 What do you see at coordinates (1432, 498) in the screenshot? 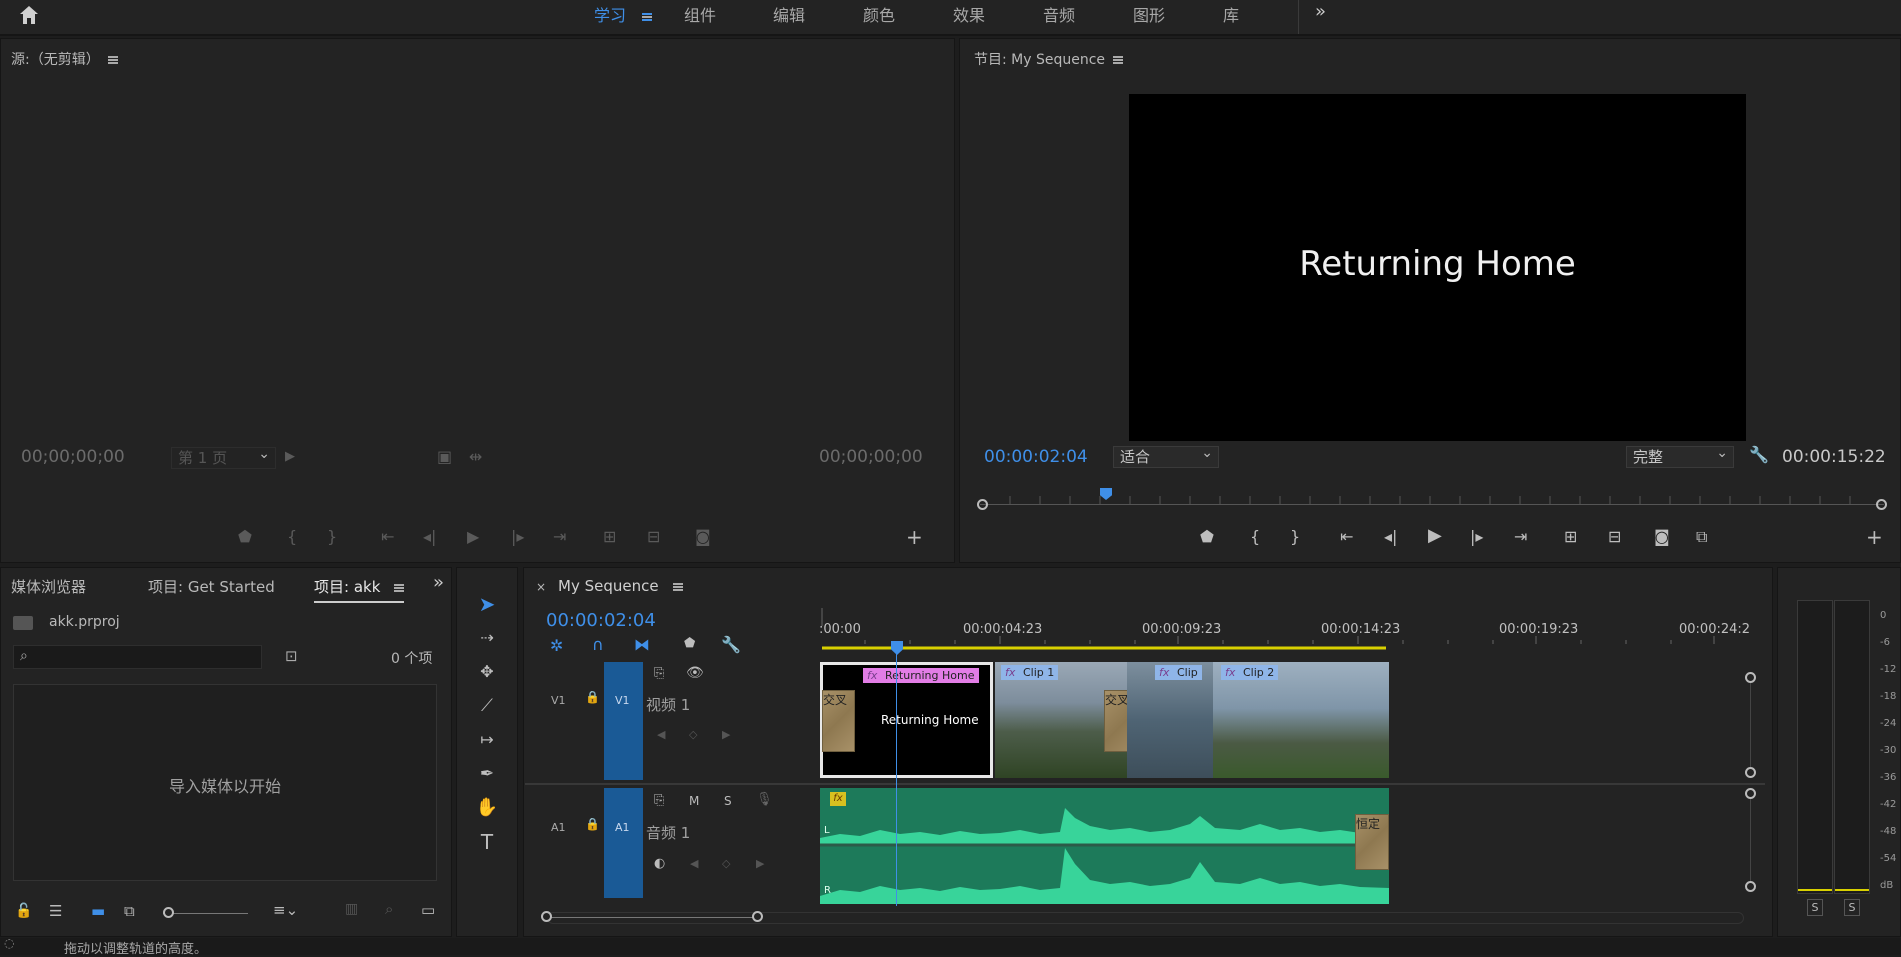
I see `program-scrub-bar` at bounding box center [1432, 498].